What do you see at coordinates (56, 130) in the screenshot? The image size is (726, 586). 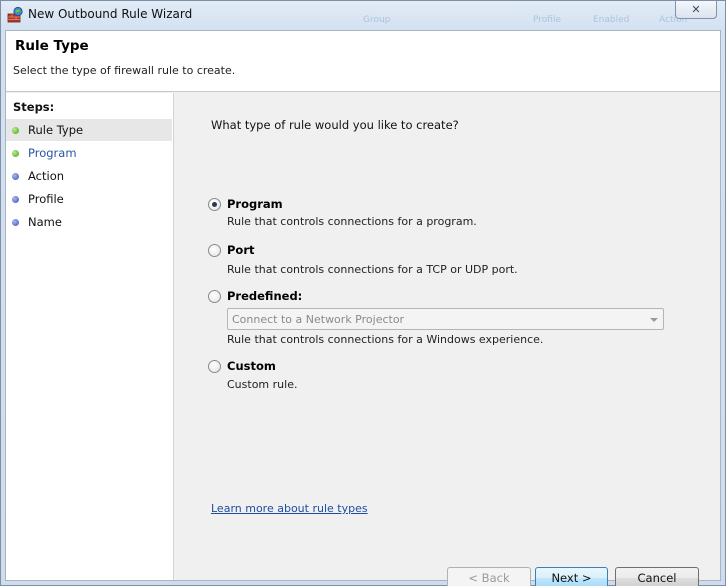 I see `step-label: Rule Type` at bounding box center [56, 130].